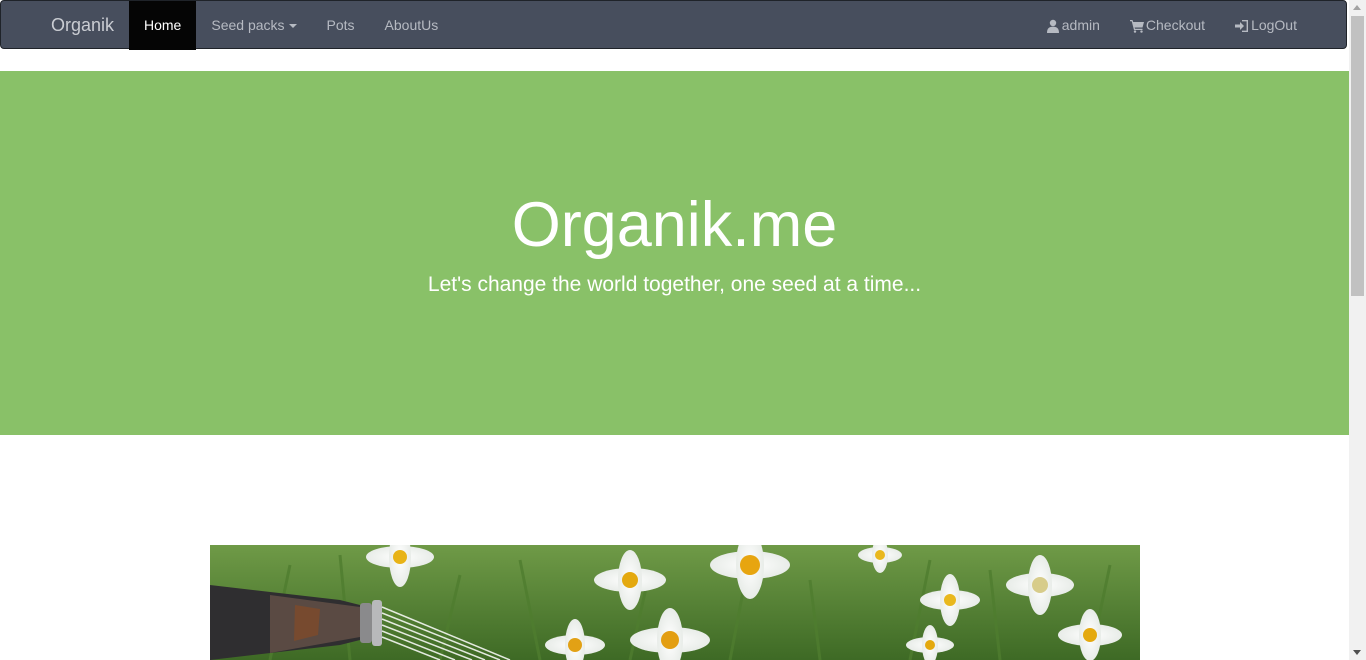 This screenshot has width=1366, height=660. I want to click on nav-pots-label: Pots, so click(340, 25).